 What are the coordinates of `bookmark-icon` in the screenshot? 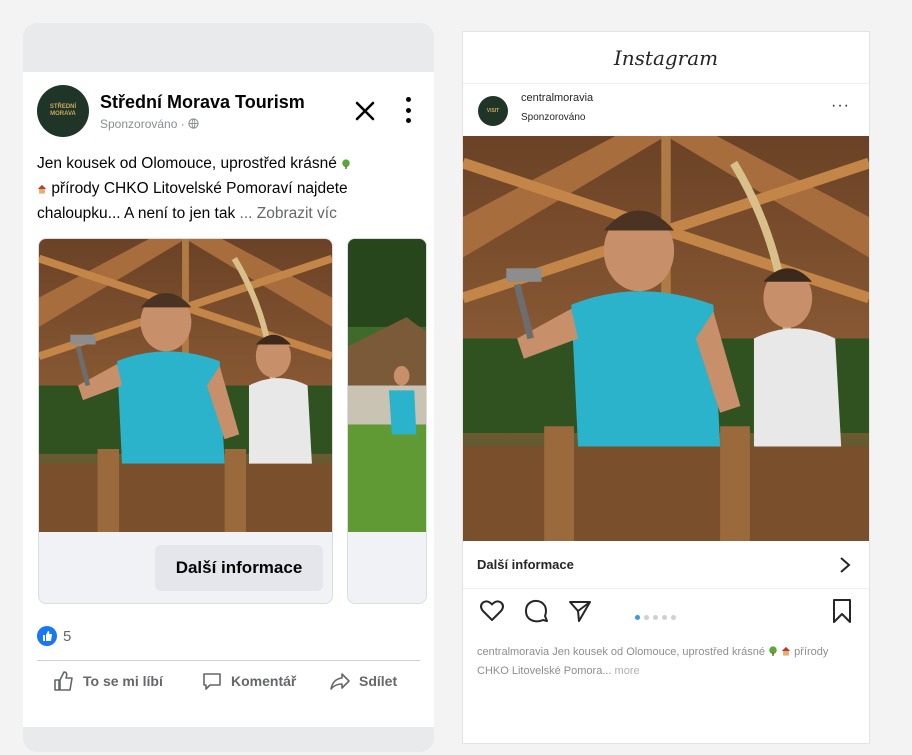 It's located at (842, 611).